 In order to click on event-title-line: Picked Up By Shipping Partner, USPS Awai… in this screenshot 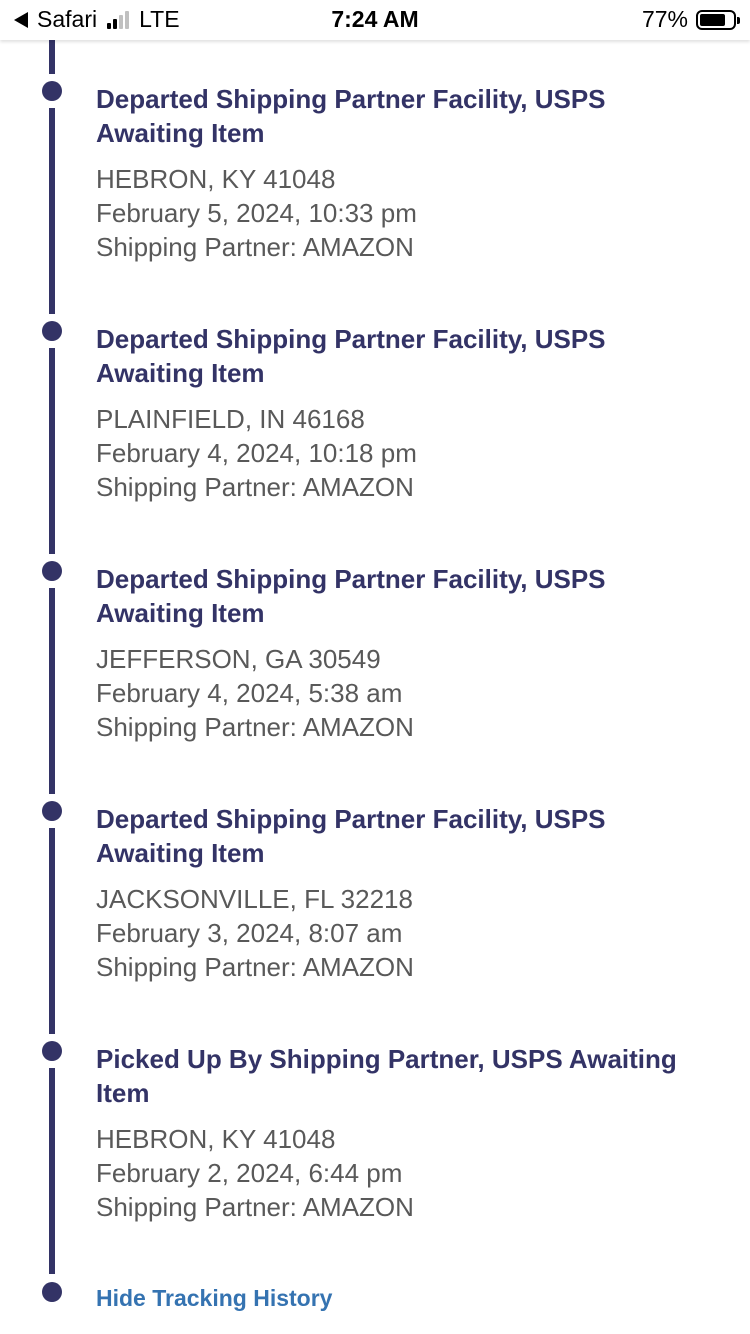, I will do `click(386, 1059)`.